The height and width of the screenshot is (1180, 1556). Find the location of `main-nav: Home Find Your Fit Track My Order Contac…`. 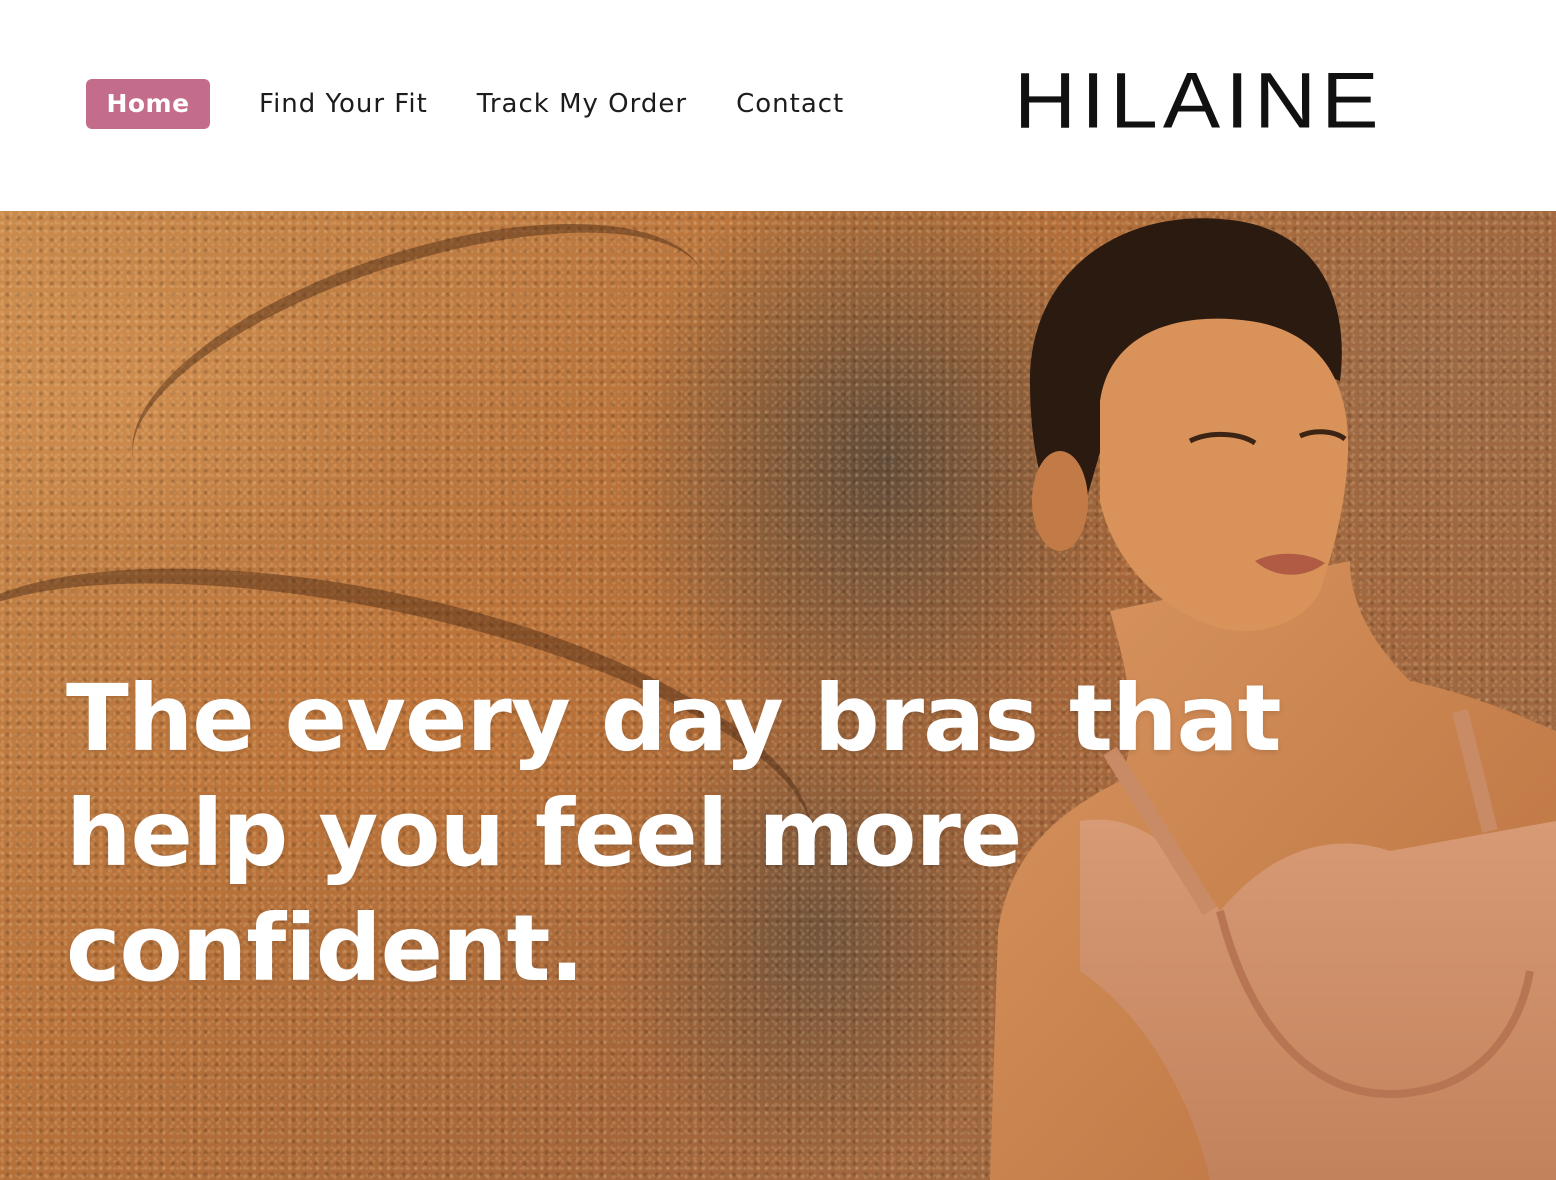

main-nav: Home Find Your Fit Track My Order Contac… is located at coordinates (465, 104).